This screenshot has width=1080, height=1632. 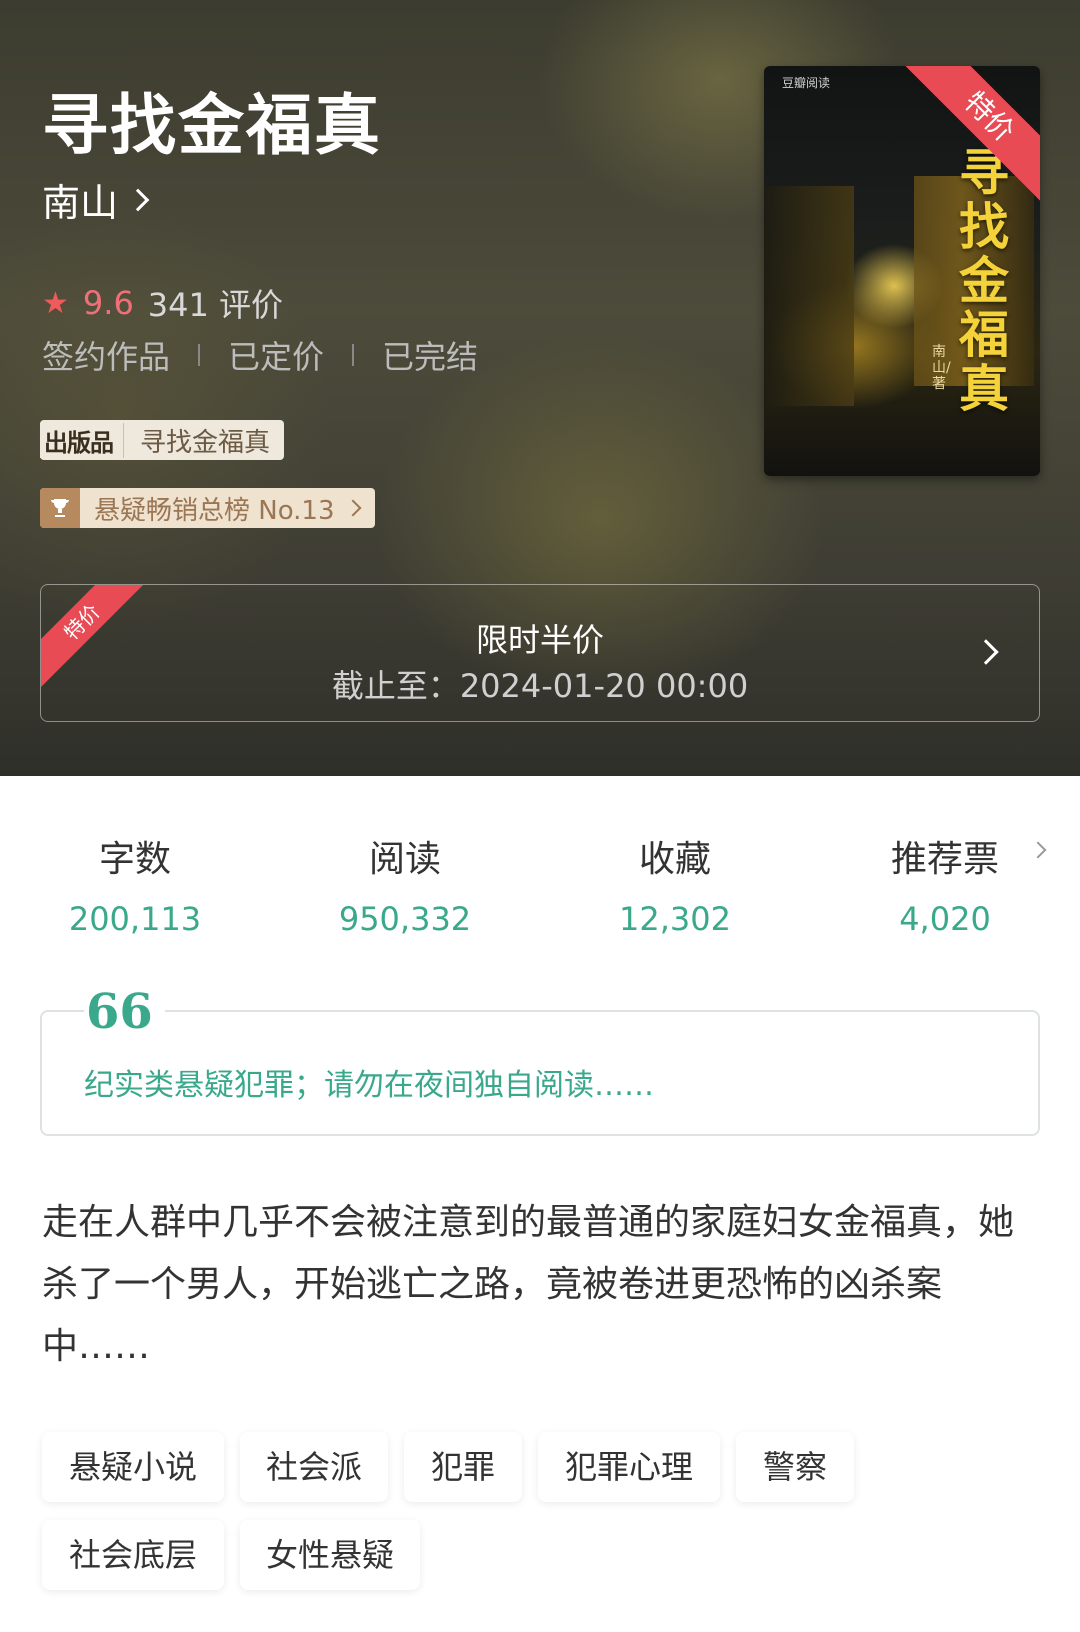 What do you see at coordinates (55, 303) in the screenshot?
I see `star-icon: ★` at bounding box center [55, 303].